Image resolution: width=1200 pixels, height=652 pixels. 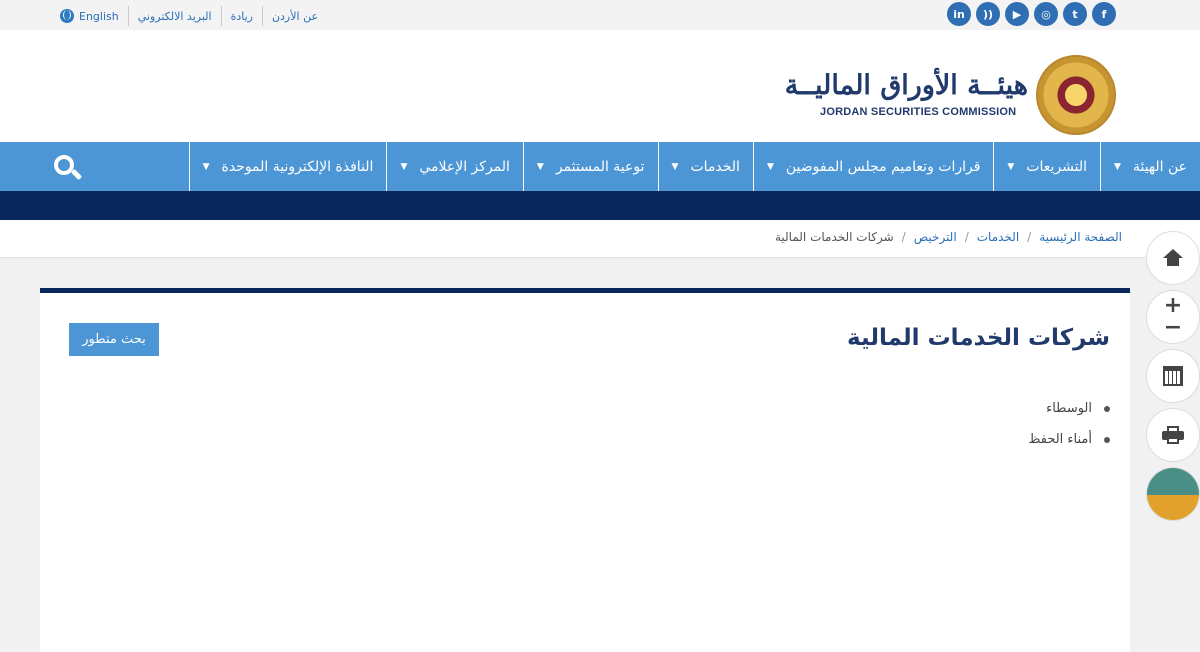 What do you see at coordinates (1076, 95) in the screenshot?
I see `emblem-logo` at bounding box center [1076, 95].